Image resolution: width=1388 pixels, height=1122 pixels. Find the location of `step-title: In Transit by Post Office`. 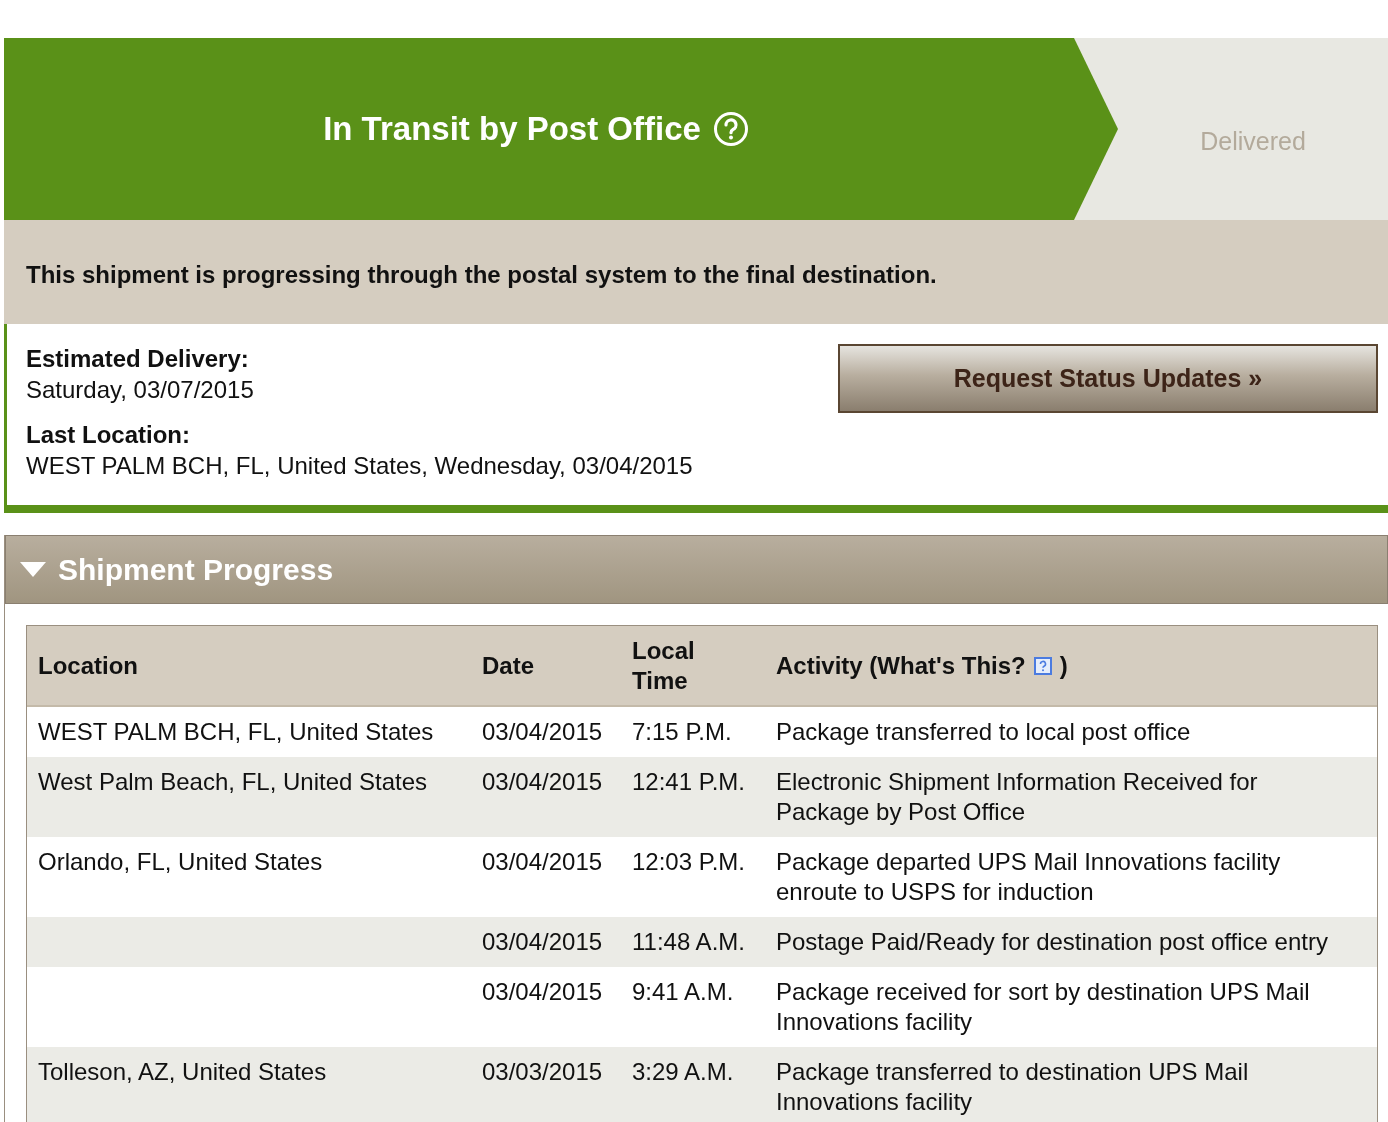

step-title: In Transit by Post Office is located at coordinates (512, 129).